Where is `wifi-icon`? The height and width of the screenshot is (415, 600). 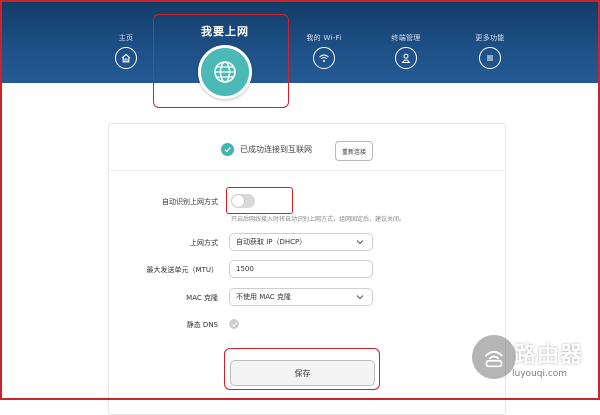
wifi-icon is located at coordinates (324, 58).